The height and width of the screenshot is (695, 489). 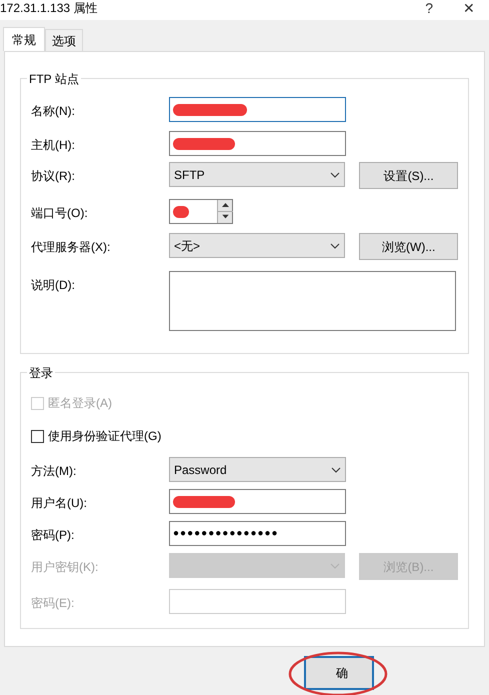 I want to click on checkbox-label: 匿名登录(A), so click(x=80, y=403).